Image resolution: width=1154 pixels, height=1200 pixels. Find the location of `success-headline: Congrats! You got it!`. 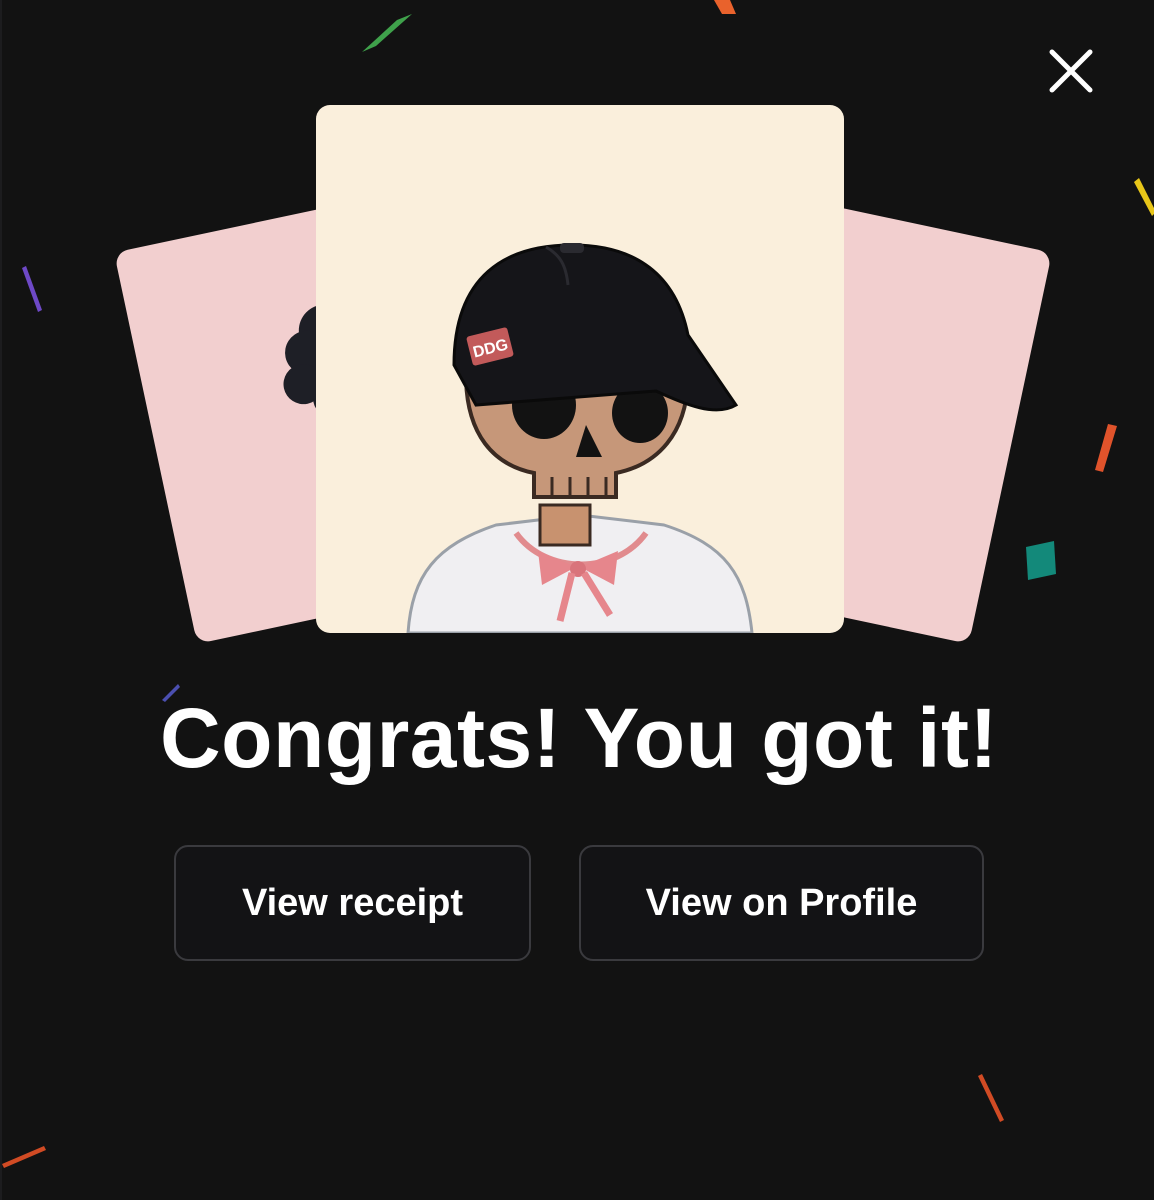

success-headline: Congrats! You got it! is located at coordinates (579, 738).